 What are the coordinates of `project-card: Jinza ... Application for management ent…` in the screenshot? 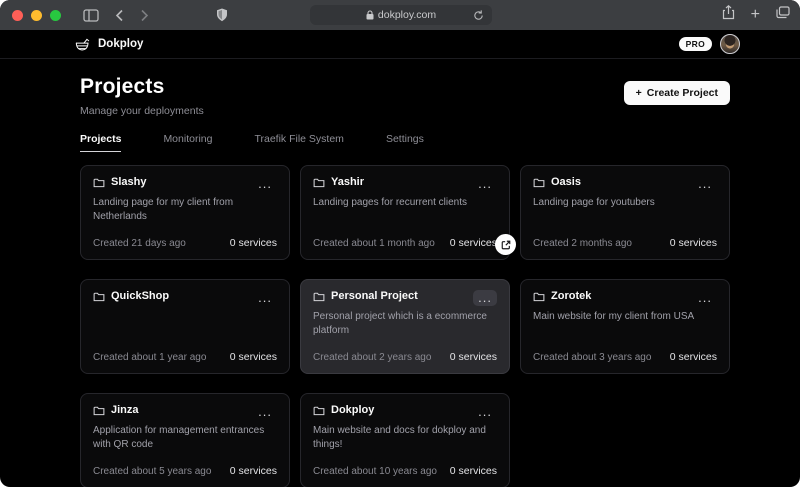 It's located at (185, 440).